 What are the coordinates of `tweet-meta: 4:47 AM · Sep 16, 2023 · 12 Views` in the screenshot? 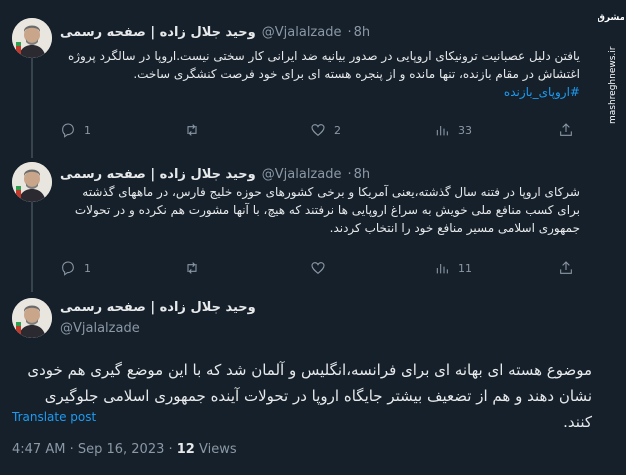 It's located at (124, 449).